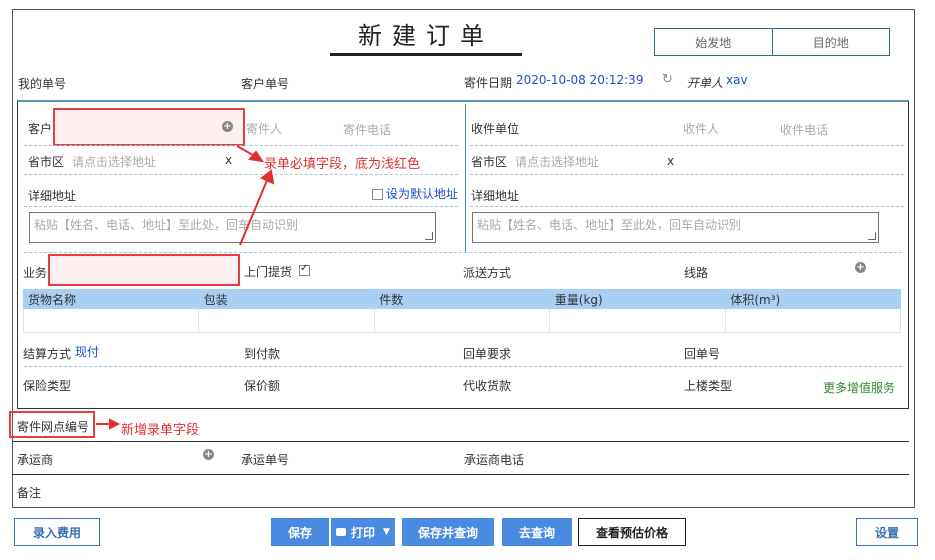  Describe the element at coordinates (537, 532) in the screenshot. I see `go-query-button: 去查询` at that location.